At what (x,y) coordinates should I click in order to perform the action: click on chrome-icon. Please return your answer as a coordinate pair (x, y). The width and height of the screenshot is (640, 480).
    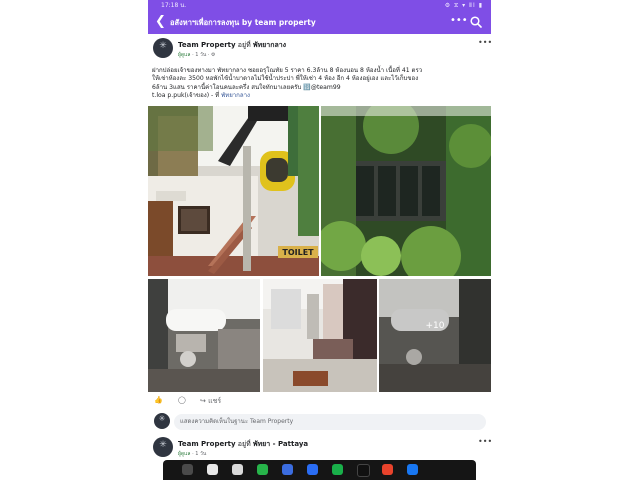
    Looking at the image, I should click on (387, 469).